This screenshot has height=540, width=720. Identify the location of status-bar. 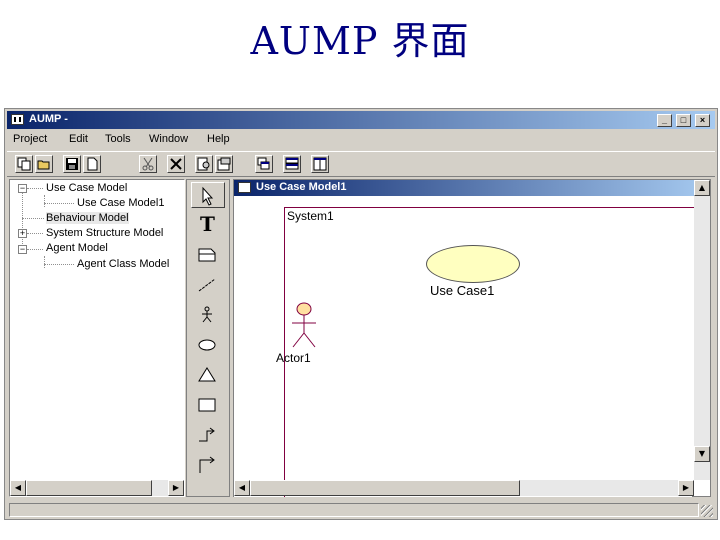
(361, 510).